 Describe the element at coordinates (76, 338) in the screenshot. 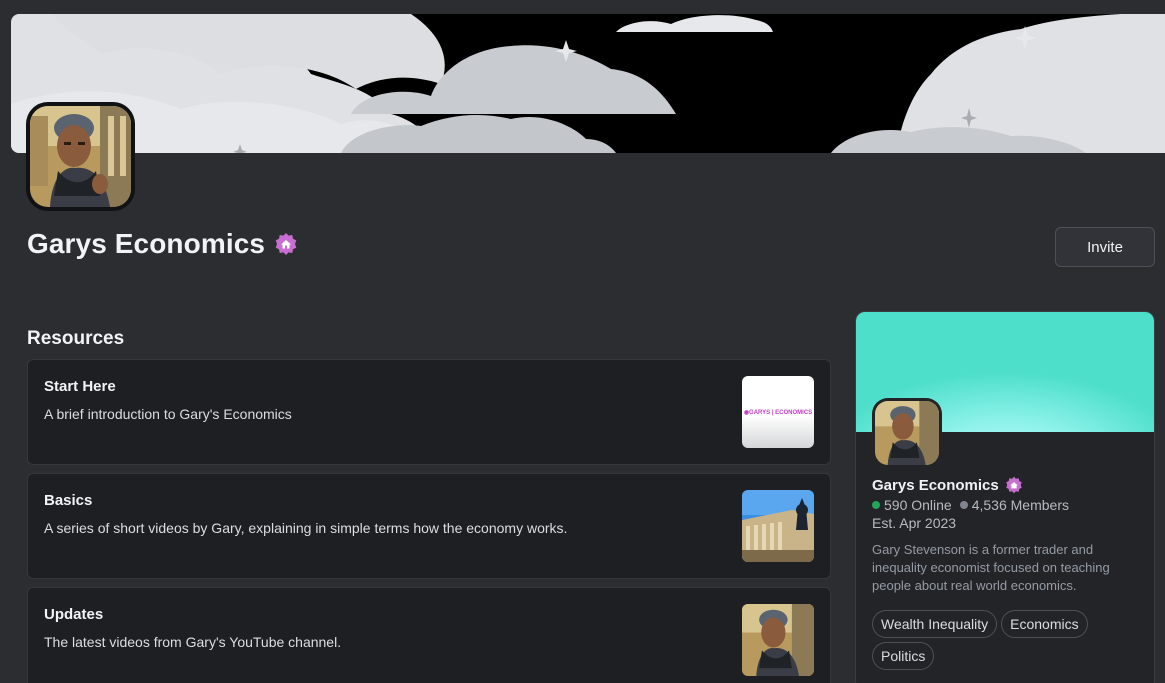

I see `resources-heading: Resources` at that location.